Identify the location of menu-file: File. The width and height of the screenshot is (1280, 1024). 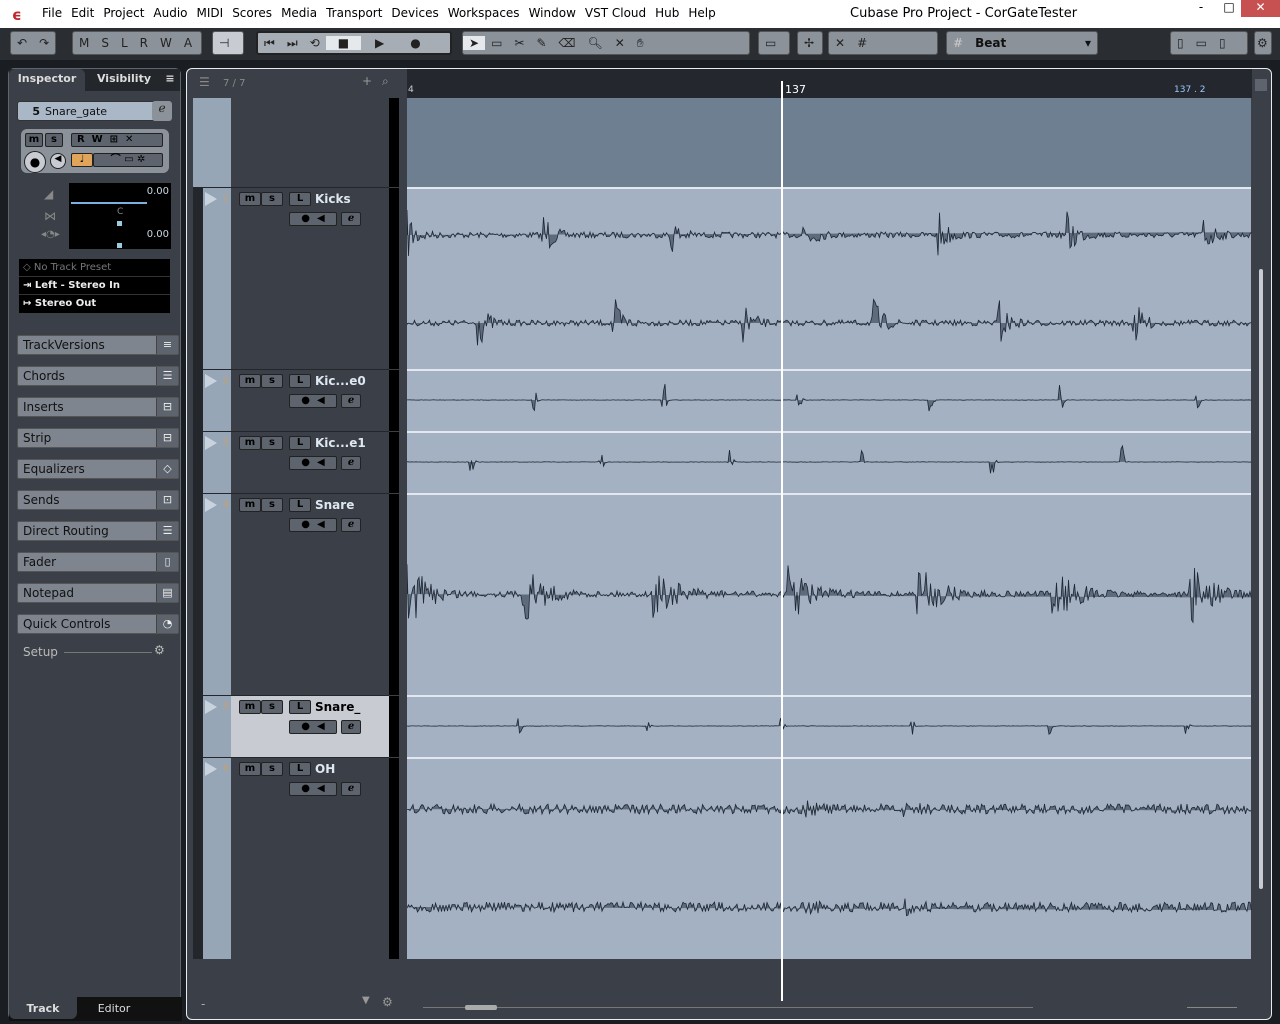
(52, 13).